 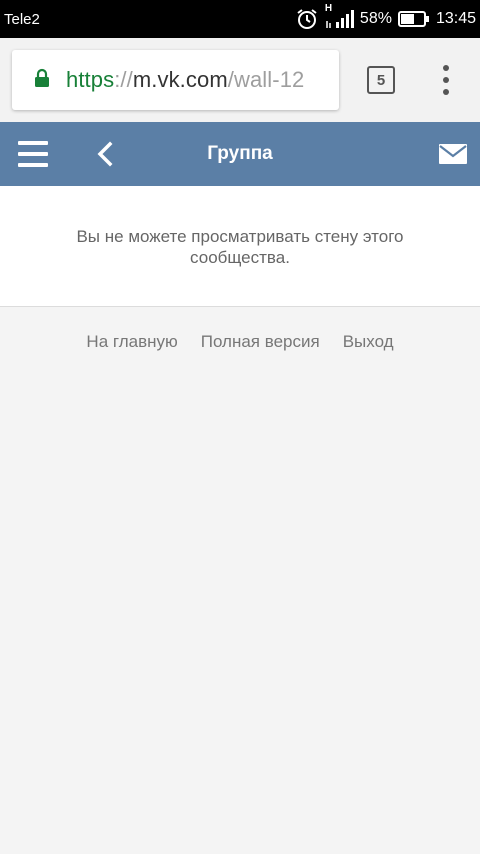 I want to click on address-bar: https://m.vk.com/wall-12, so click(x=175, y=80).